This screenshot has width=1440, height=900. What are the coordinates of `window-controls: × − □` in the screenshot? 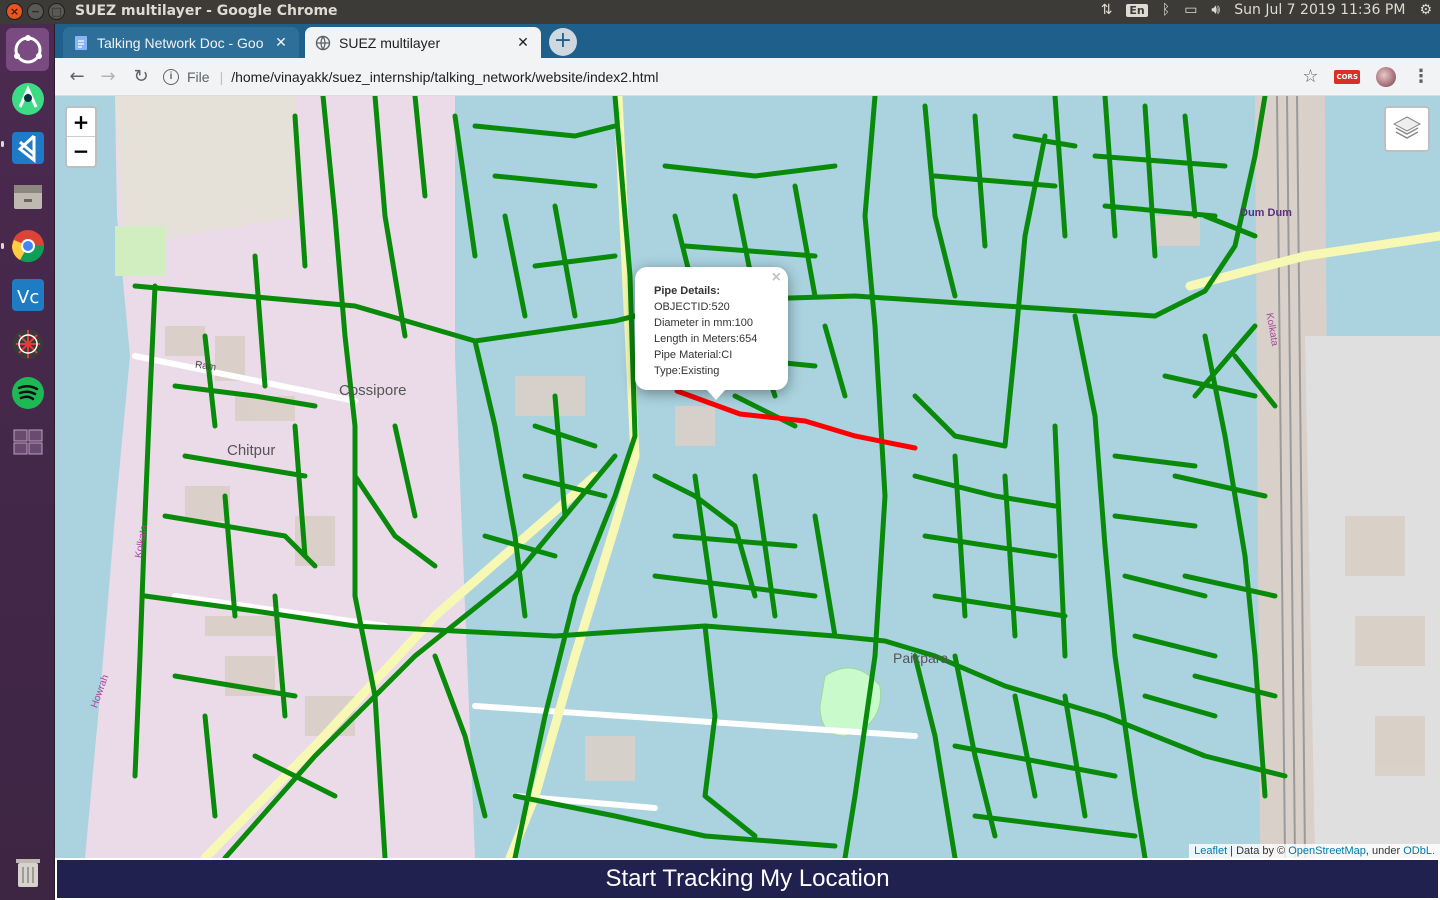 It's located at (35, 11).